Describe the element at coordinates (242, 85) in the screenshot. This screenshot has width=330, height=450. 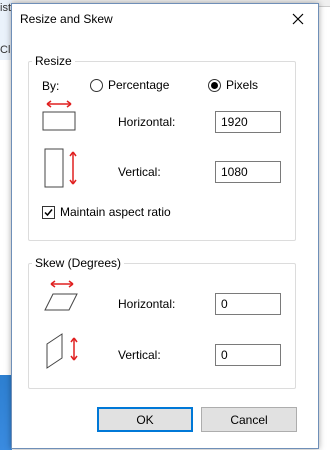
I see `pixels-label: Pixels` at that location.